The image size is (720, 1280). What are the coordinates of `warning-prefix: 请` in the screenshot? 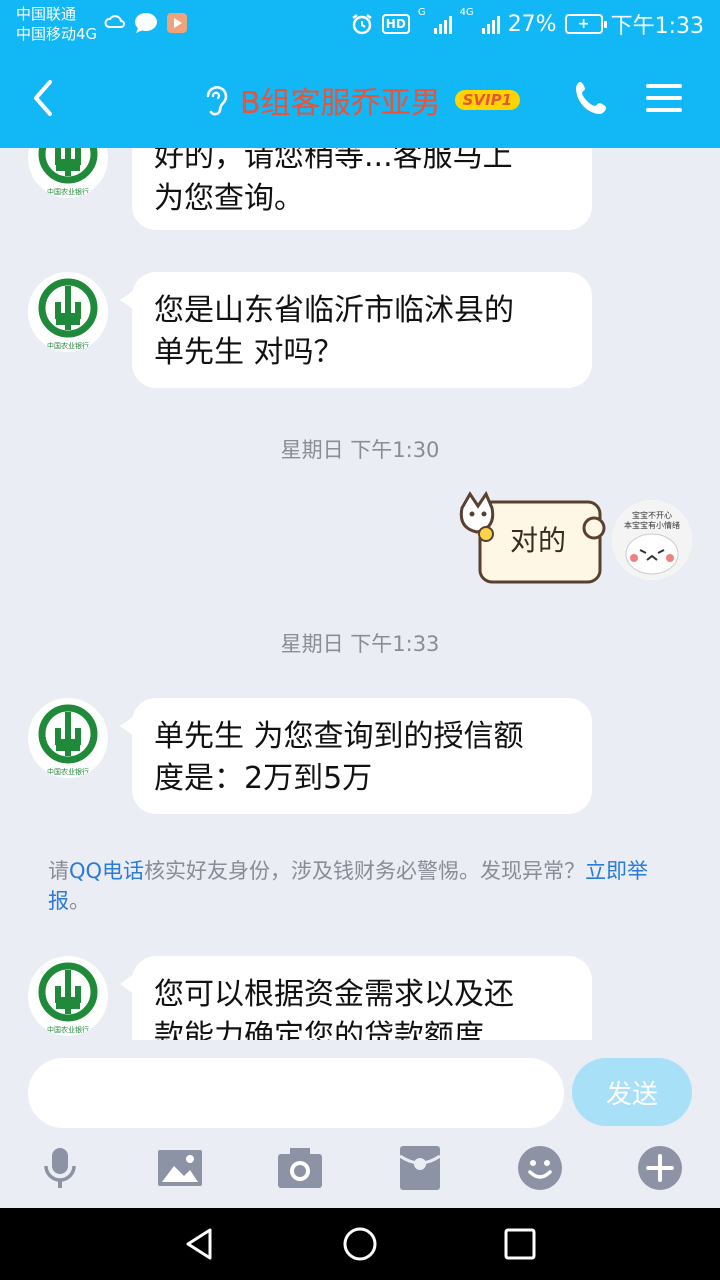 It's located at (58, 871).